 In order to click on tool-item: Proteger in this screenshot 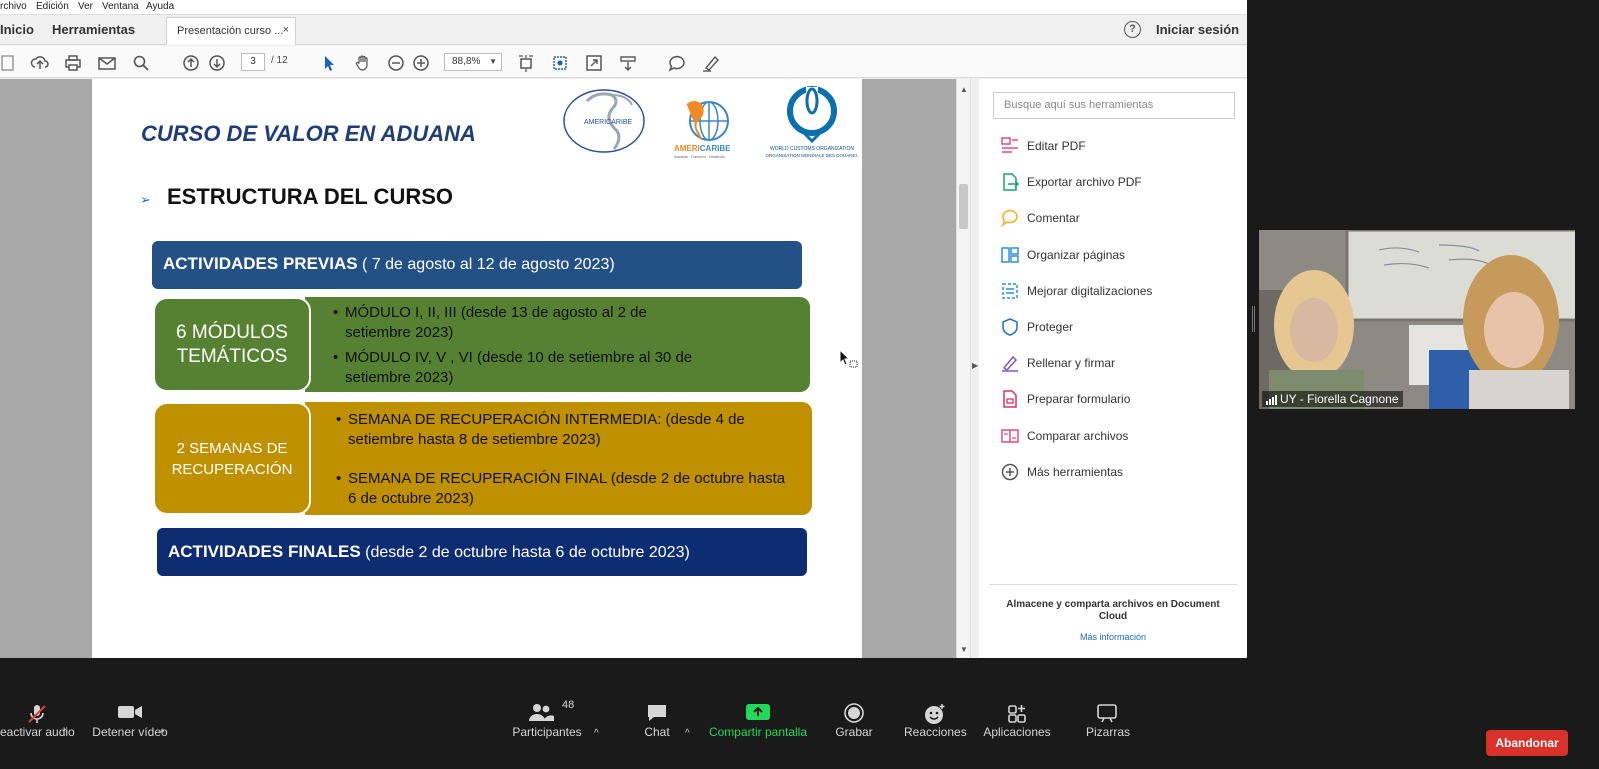, I will do `click(1115, 328)`.